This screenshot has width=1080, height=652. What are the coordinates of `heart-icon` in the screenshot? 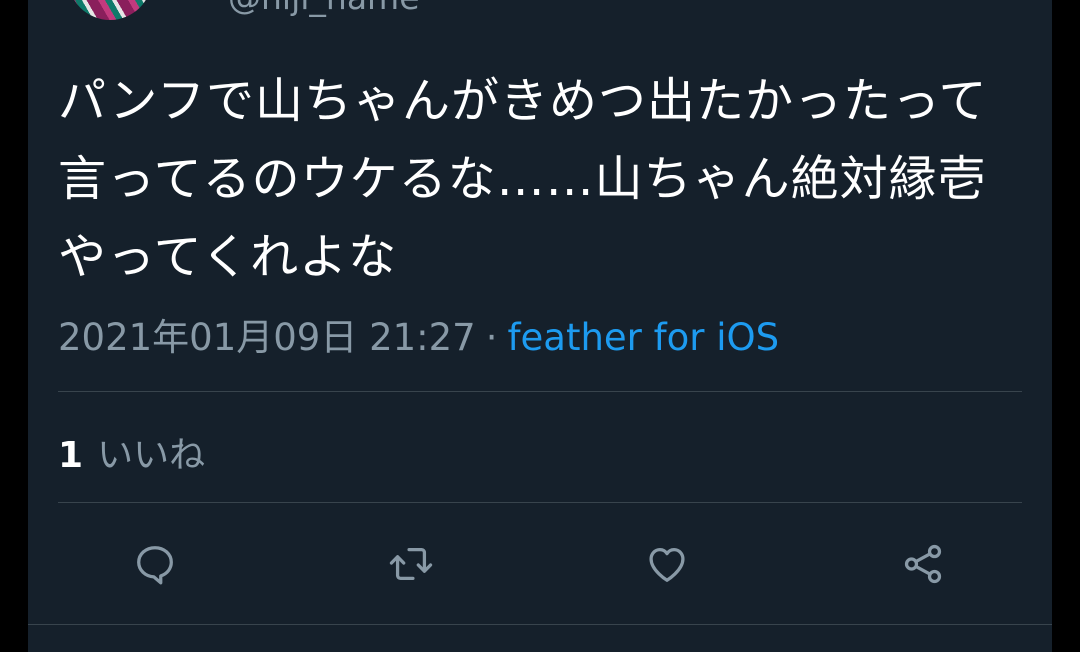 It's located at (667, 564).